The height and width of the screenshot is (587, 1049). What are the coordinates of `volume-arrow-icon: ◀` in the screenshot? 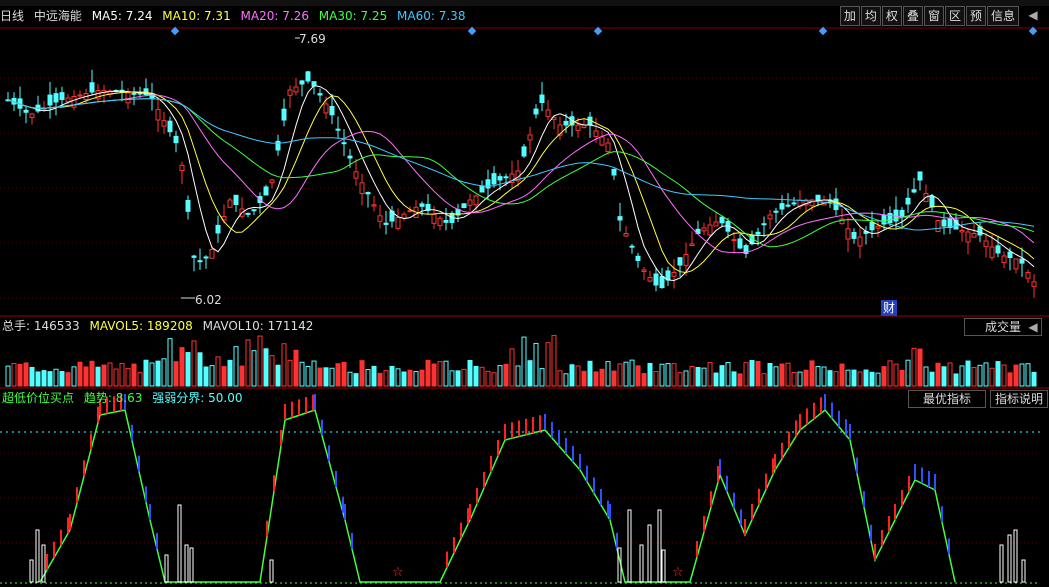 It's located at (1033, 327).